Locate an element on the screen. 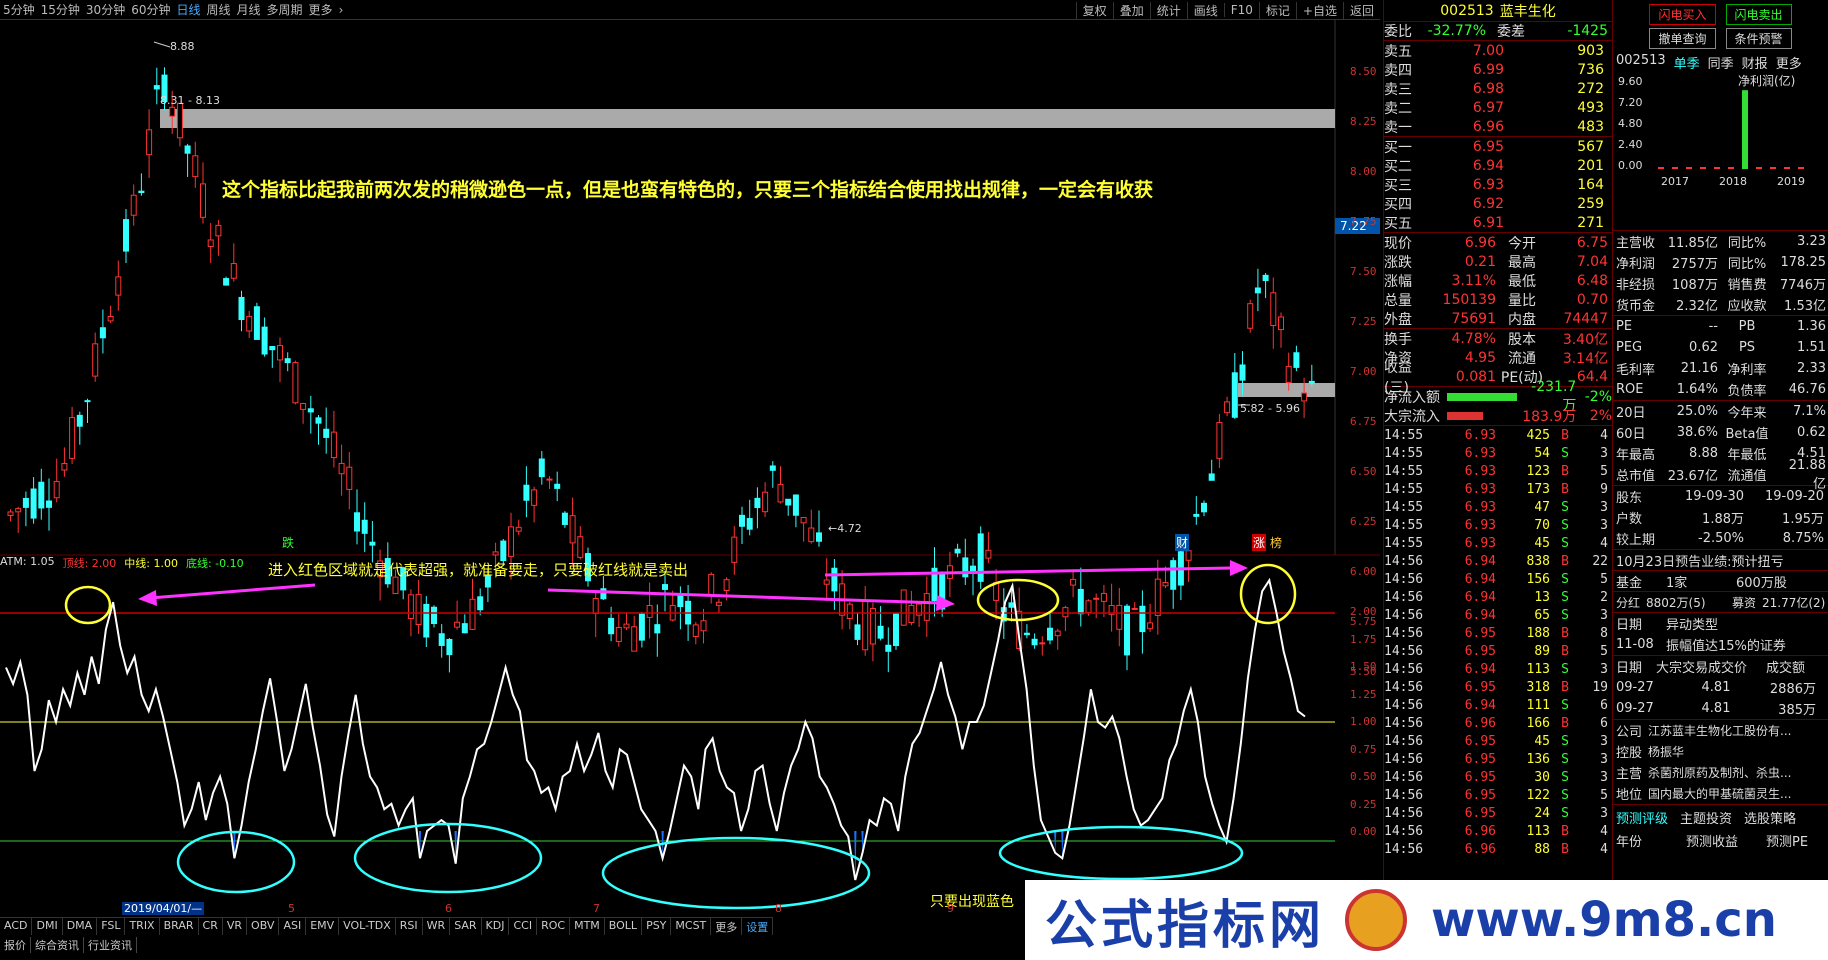 This screenshot has height=960, width=1828. tick-vol: 188 is located at coordinates (1538, 633).